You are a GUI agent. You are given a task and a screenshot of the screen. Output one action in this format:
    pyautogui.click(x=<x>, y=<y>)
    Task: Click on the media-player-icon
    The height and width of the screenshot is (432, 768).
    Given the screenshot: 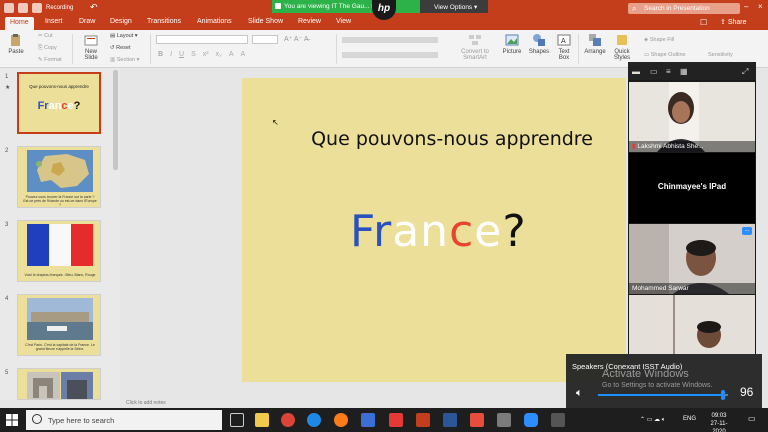 What is the action you would take?
    pyautogui.click(x=396, y=420)
    